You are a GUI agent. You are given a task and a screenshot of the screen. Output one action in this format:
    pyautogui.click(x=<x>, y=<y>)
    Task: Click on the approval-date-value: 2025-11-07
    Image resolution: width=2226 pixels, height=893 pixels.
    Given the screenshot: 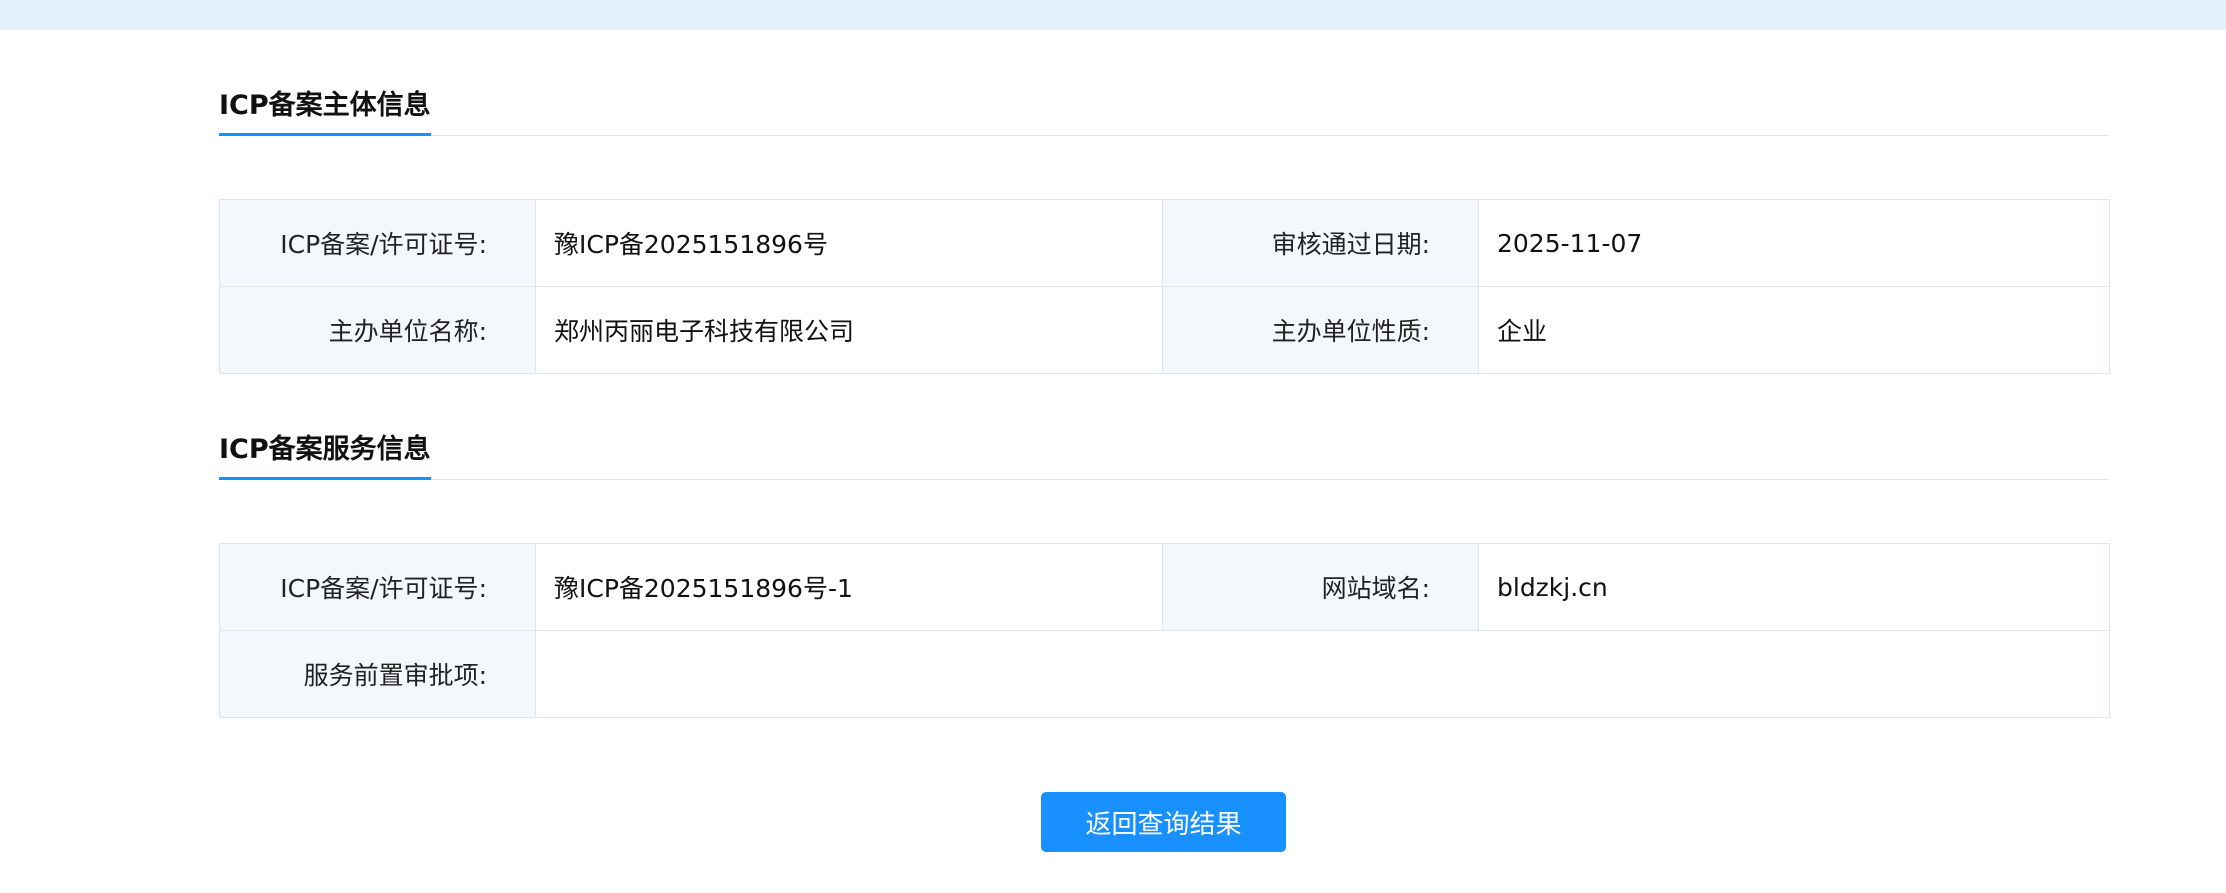 What is the action you would take?
    pyautogui.click(x=1794, y=243)
    